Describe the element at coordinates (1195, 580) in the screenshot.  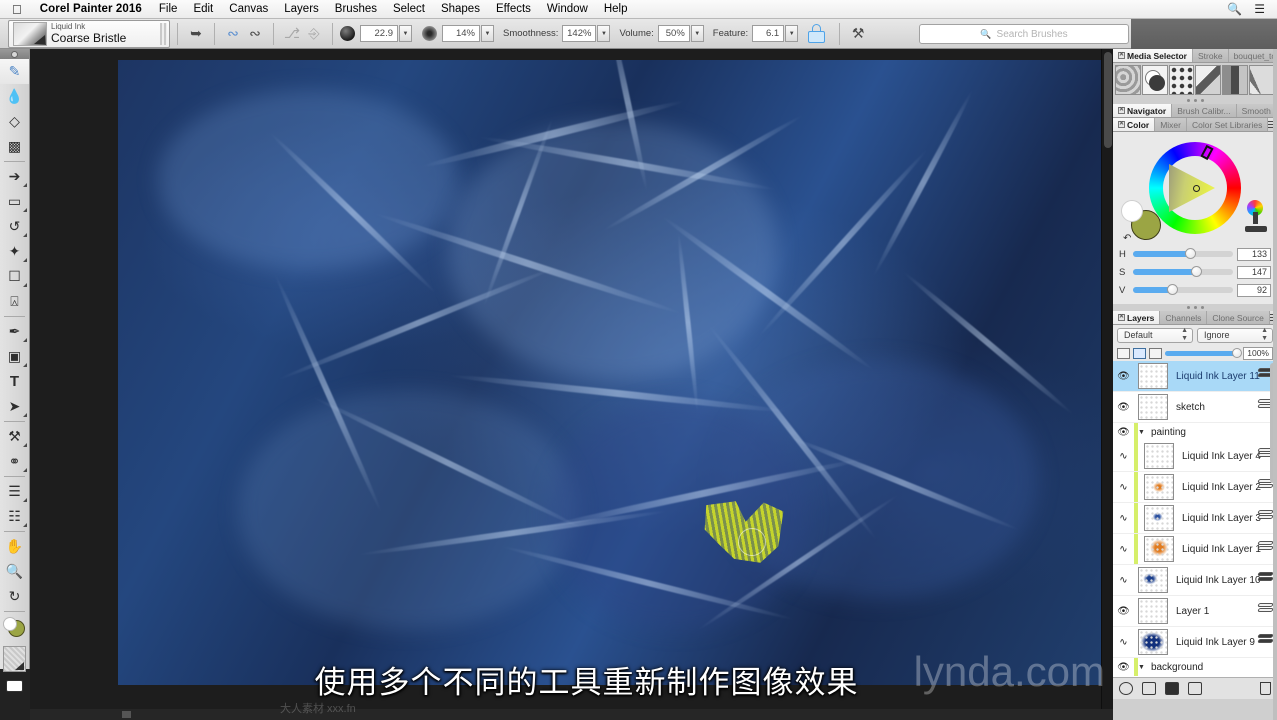
I see `table-row: ∿ Liquid Ink Layer 10` at that location.